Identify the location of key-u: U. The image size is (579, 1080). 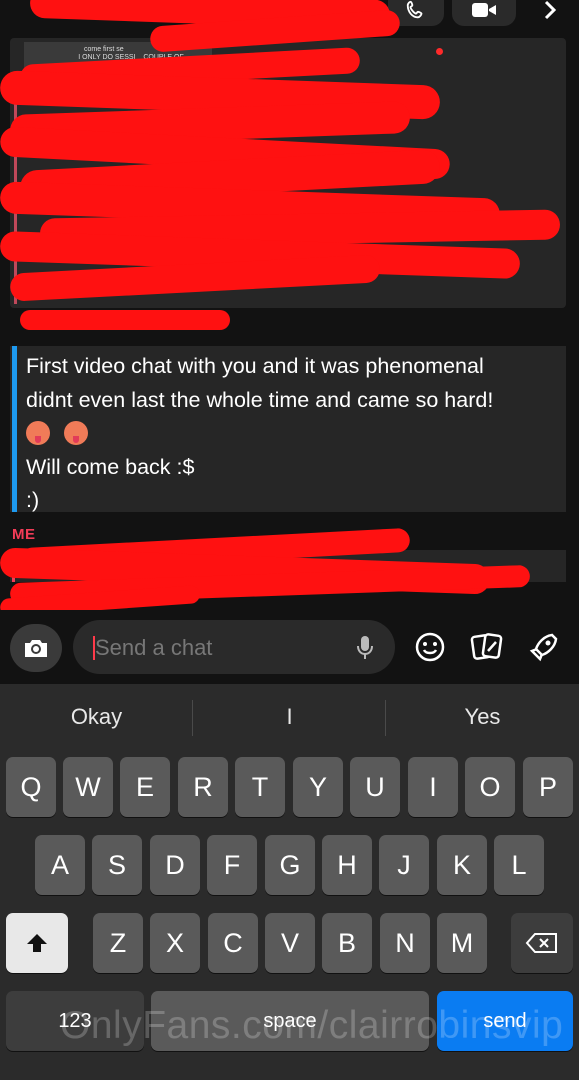
(375, 787).